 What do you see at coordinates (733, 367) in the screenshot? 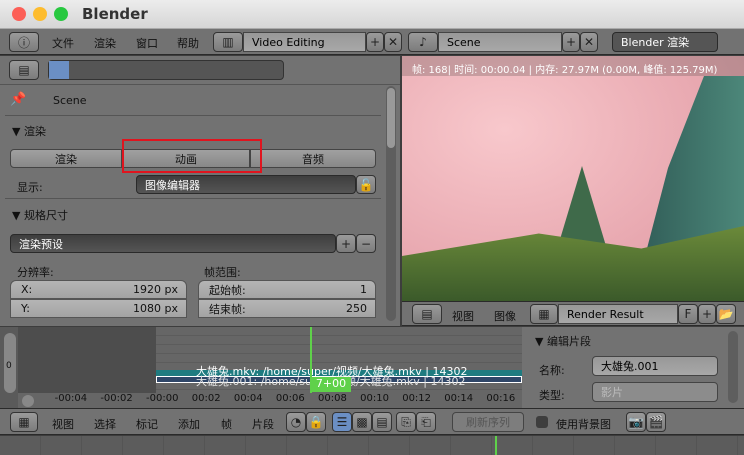
I see `panel-scrollbar` at bounding box center [733, 367].